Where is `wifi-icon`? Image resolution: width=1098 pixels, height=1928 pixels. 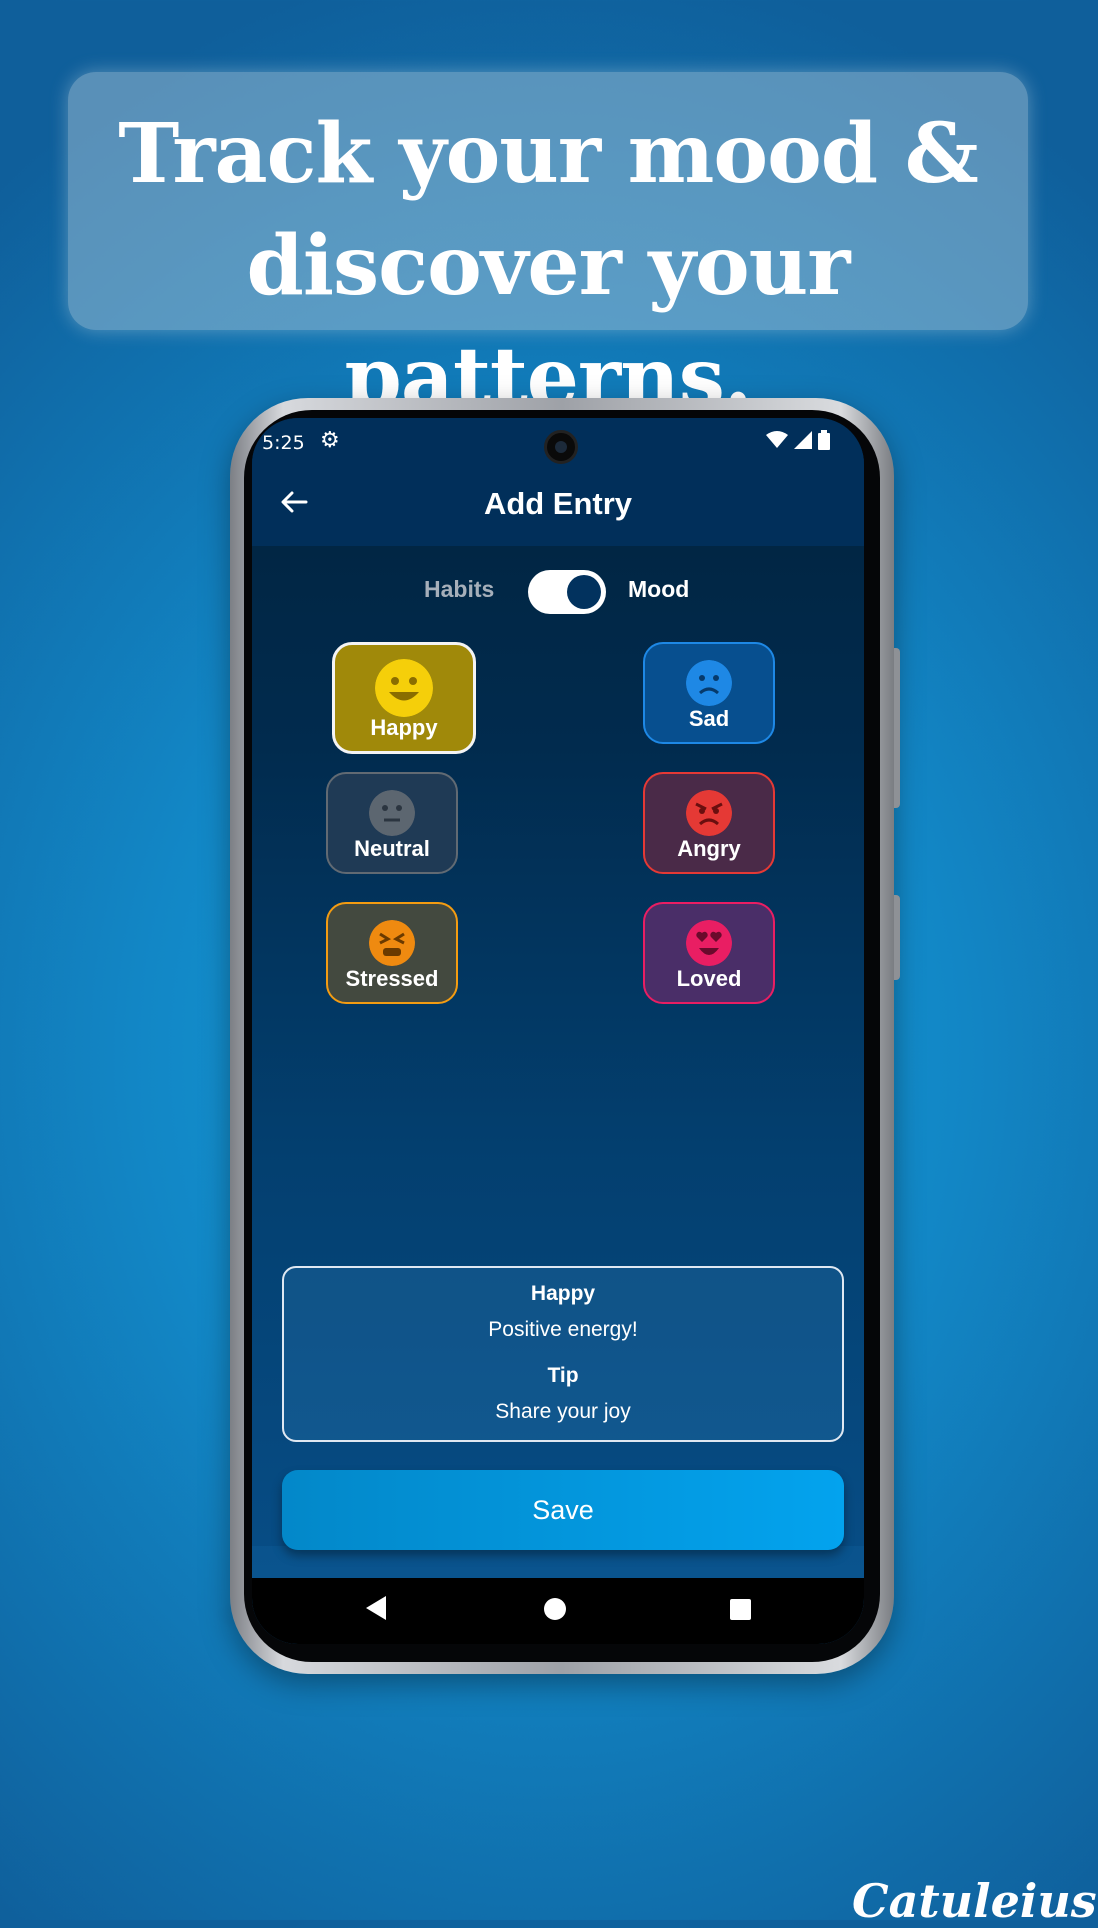
wifi-icon is located at coordinates (777, 439).